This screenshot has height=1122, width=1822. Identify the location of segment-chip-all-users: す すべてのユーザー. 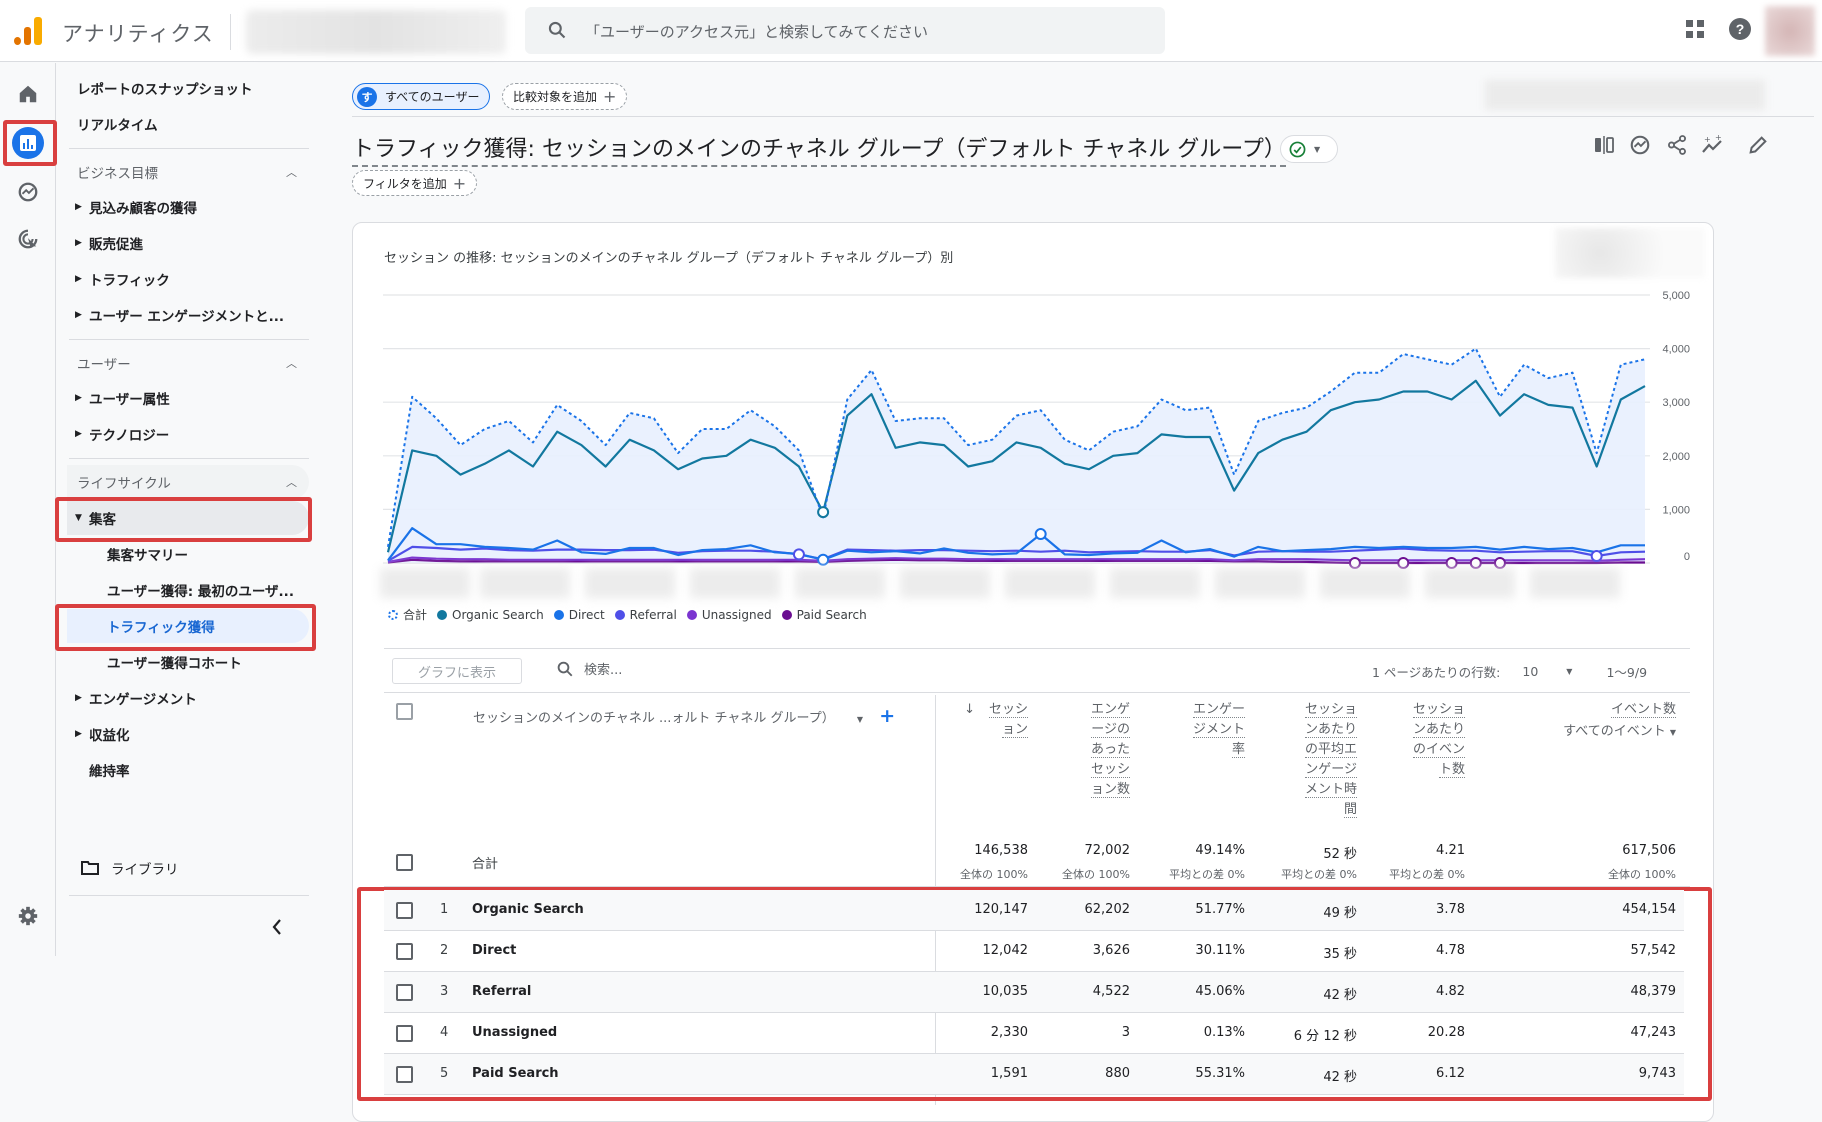
(421, 96).